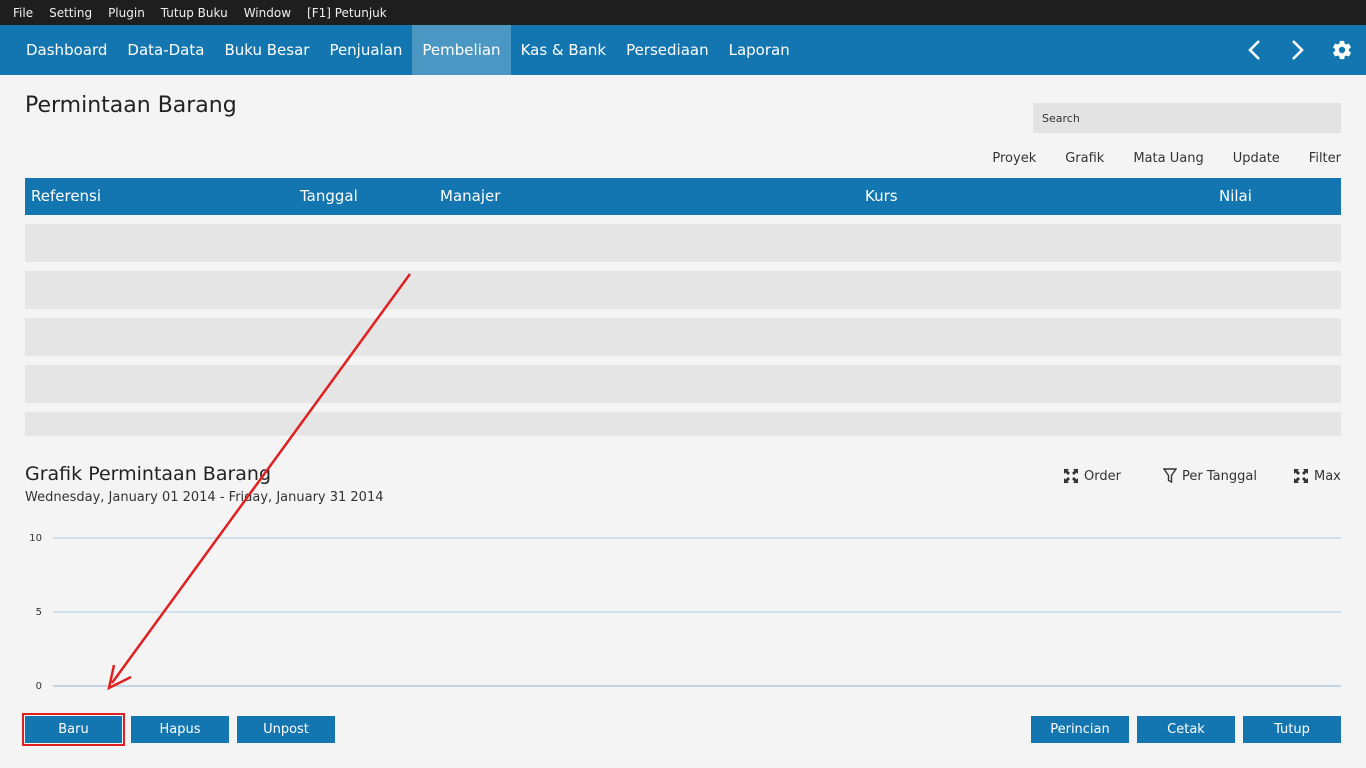 The image size is (1366, 768). I want to click on update-button: Update, so click(1256, 158).